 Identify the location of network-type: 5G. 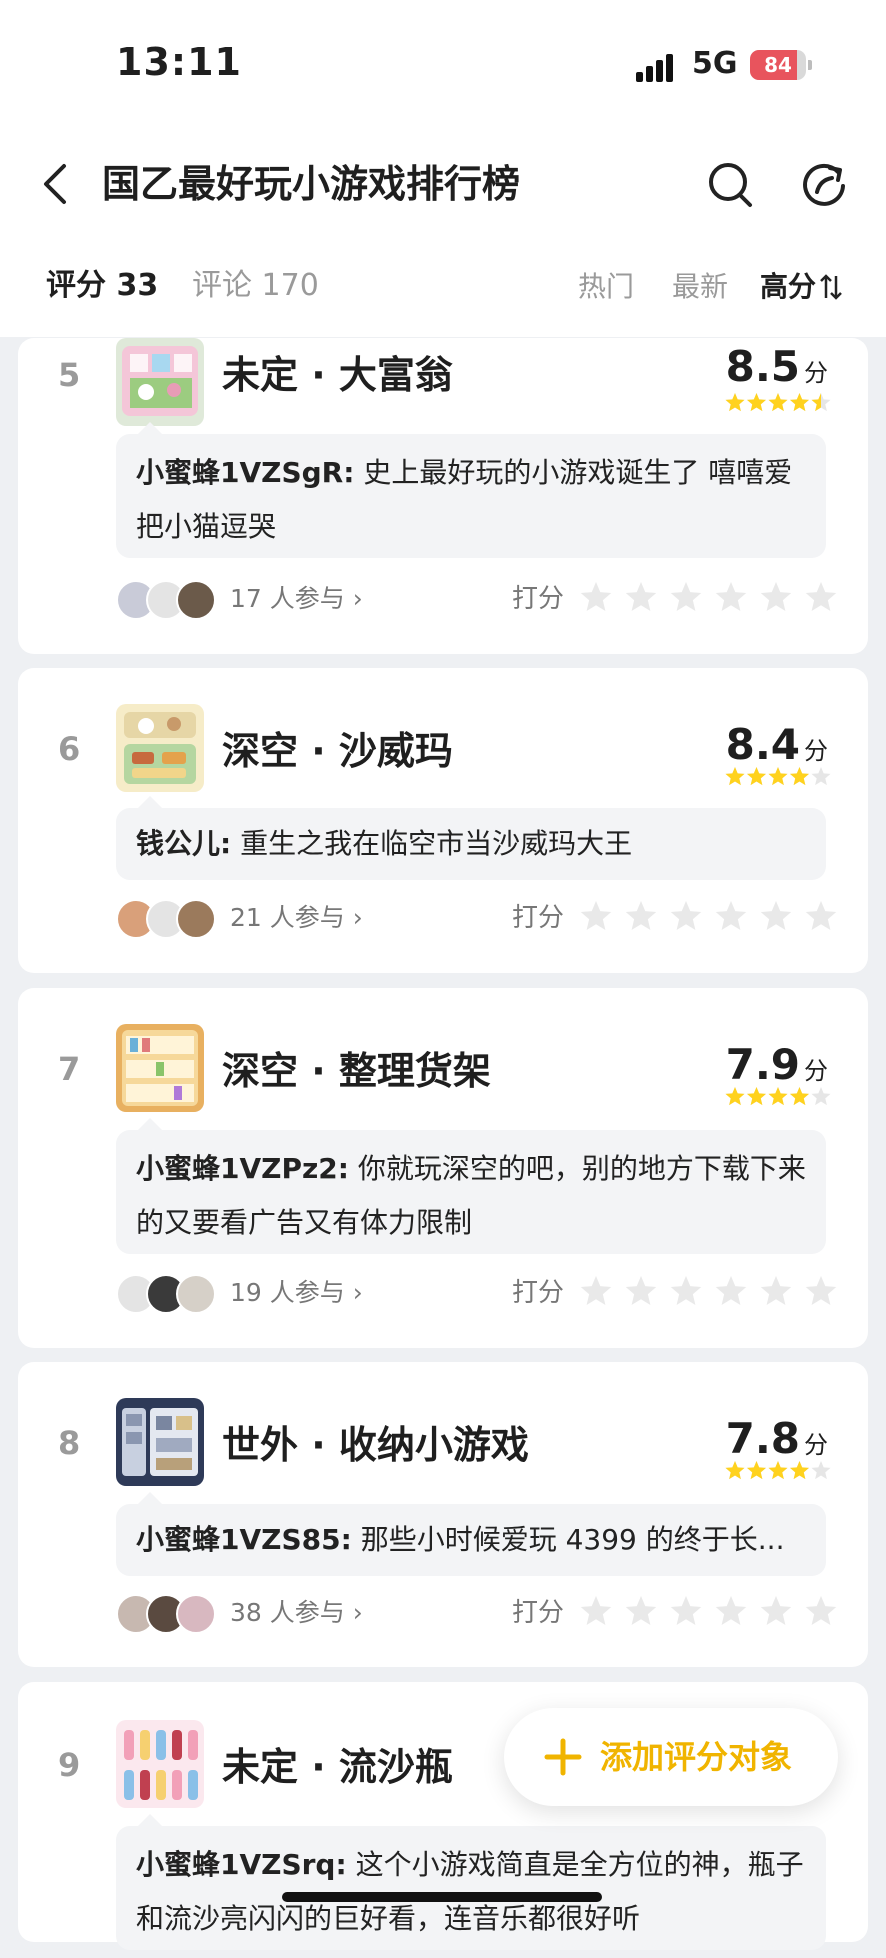
(715, 63).